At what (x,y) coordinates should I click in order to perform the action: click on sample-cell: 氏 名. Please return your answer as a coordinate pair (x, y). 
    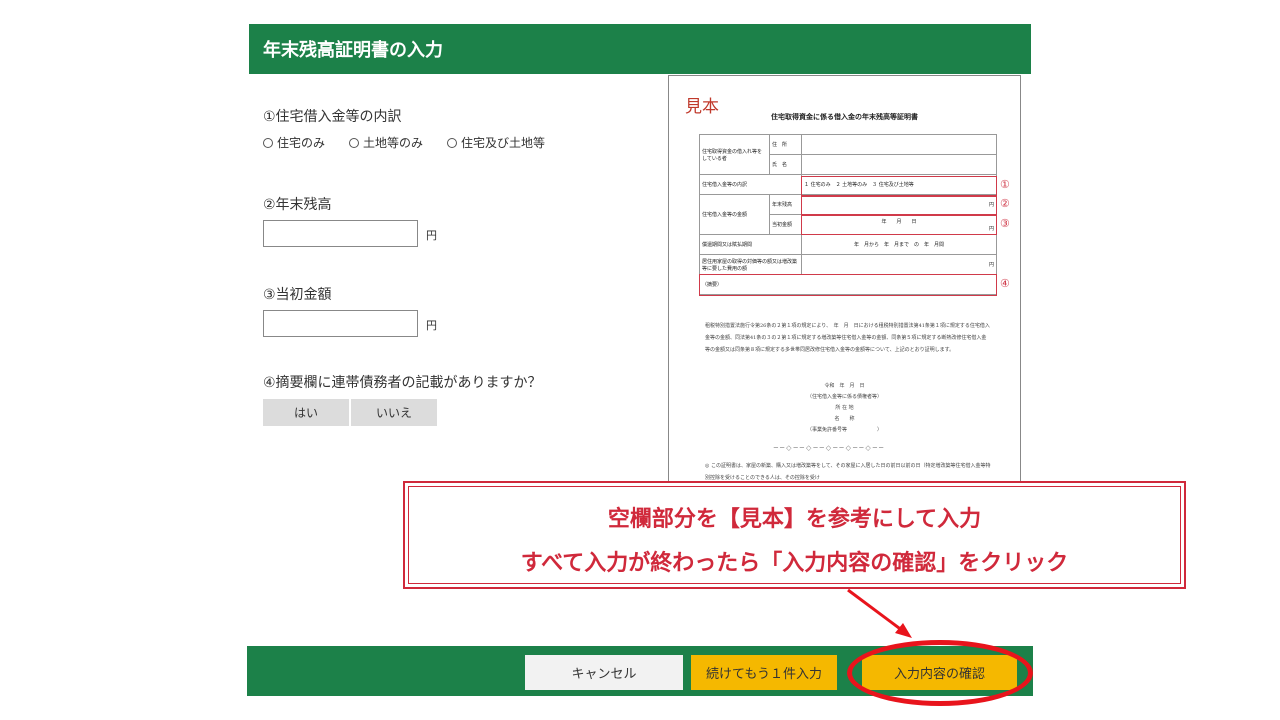
    Looking at the image, I should click on (785, 164).